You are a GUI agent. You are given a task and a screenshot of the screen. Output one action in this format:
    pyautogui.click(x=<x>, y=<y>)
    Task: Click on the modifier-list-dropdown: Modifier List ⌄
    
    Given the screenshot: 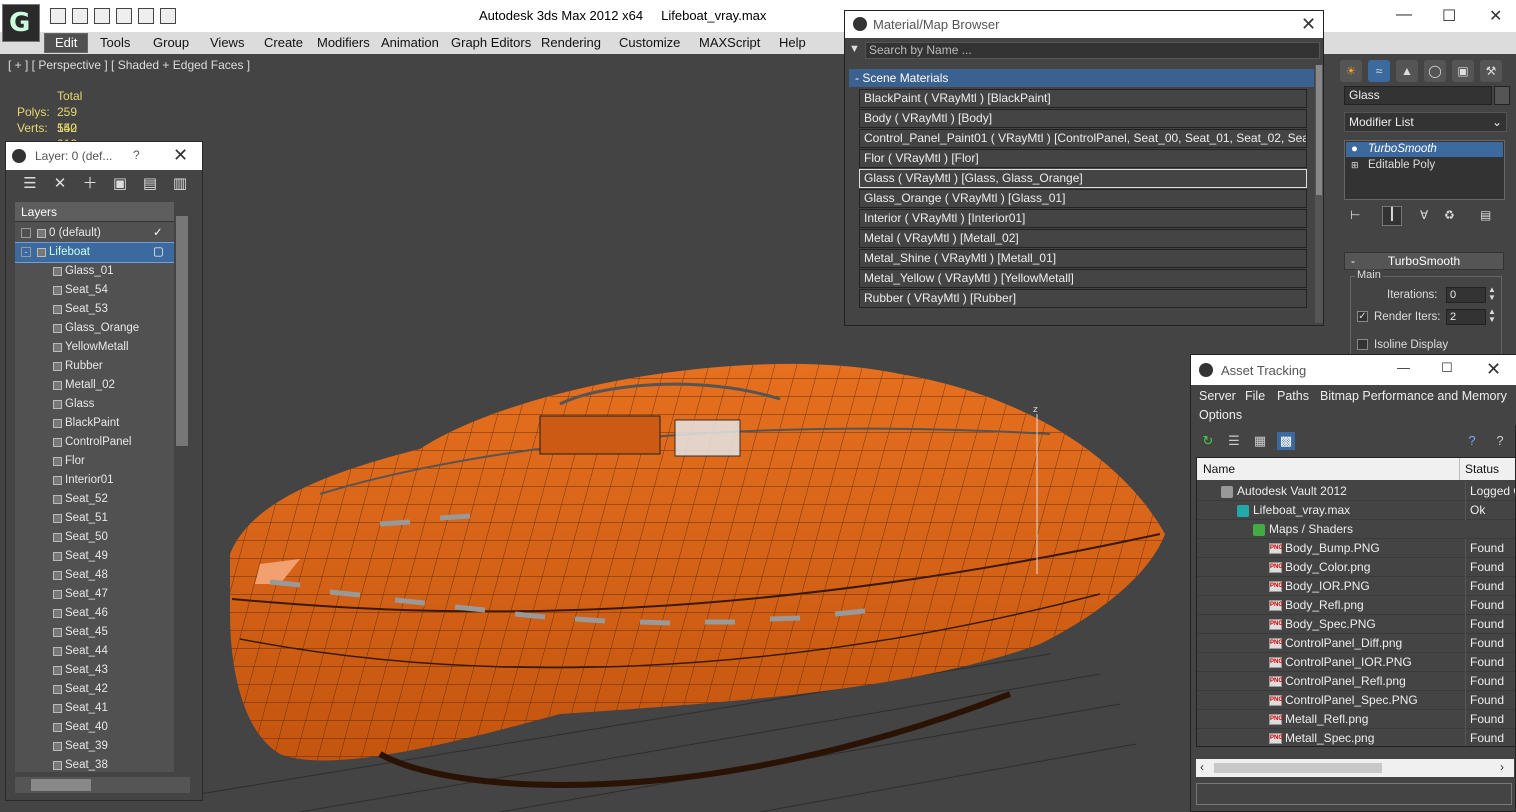 What is the action you would take?
    pyautogui.click(x=1425, y=122)
    